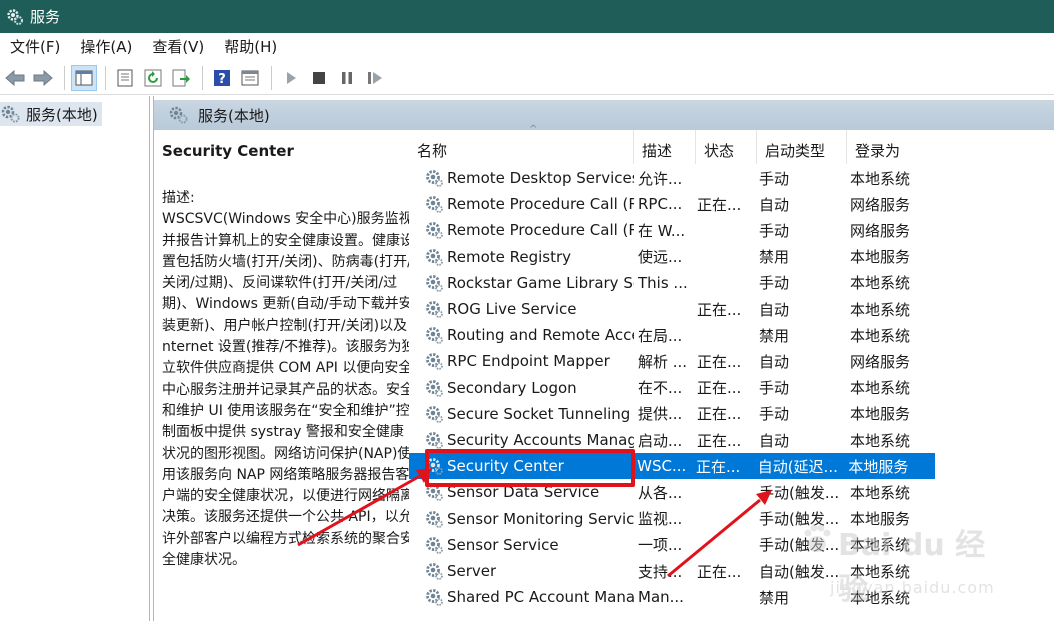 The height and width of the screenshot is (621, 1054). Describe the element at coordinates (178, 47) in the screenshot. I see `menu-view: 查看(V)` at that location.